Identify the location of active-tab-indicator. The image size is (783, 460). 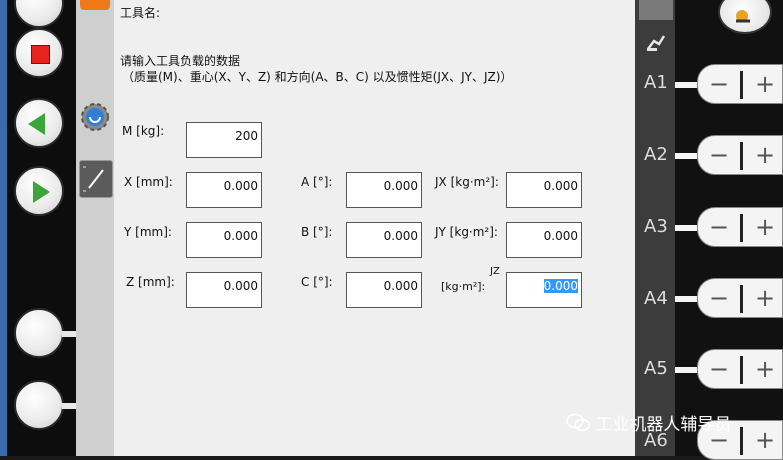
(95, 5).